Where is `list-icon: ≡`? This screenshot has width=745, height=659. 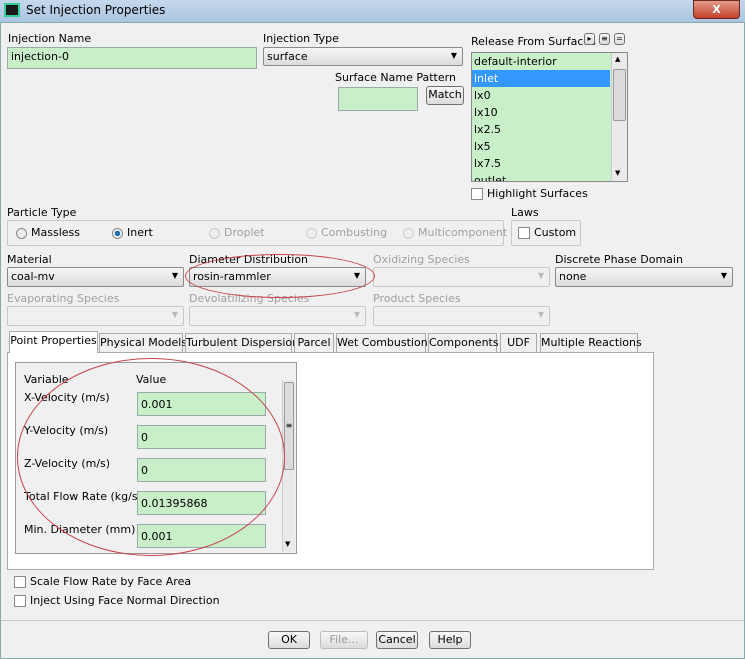 list-icon: ≡ is located at coordinates (604, 39).